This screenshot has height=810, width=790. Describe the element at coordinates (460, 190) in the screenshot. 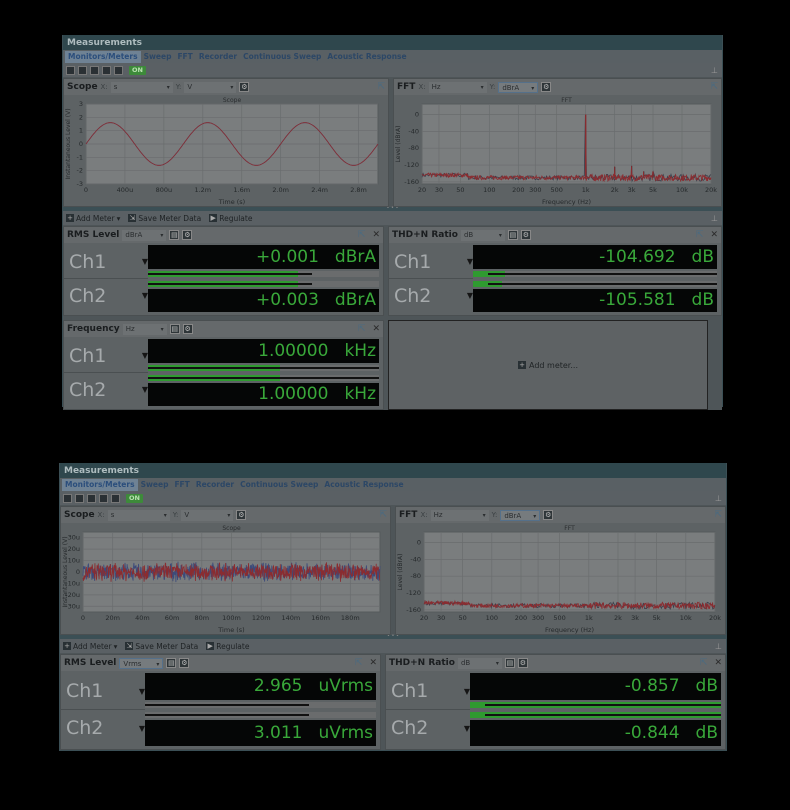

I see `x-tick-label: 50` at that location.